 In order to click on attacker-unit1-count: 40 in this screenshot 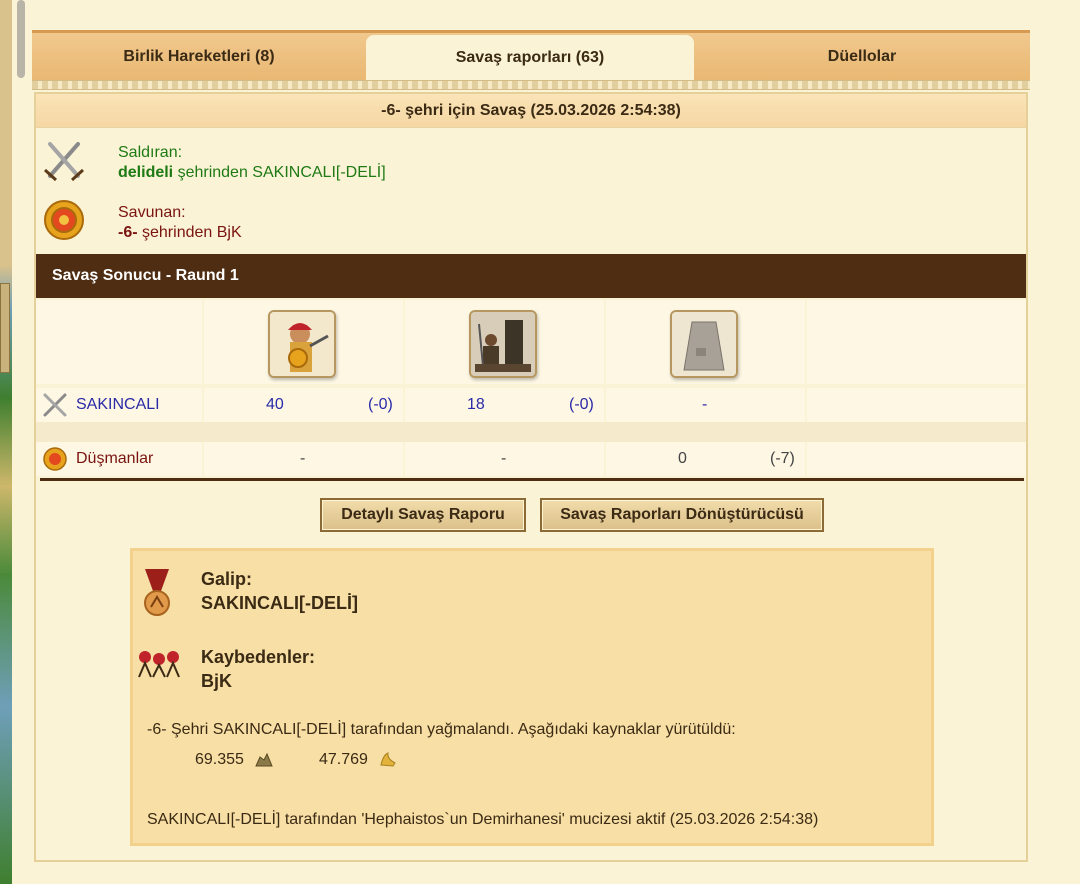, I will do `click(275, 404)`.